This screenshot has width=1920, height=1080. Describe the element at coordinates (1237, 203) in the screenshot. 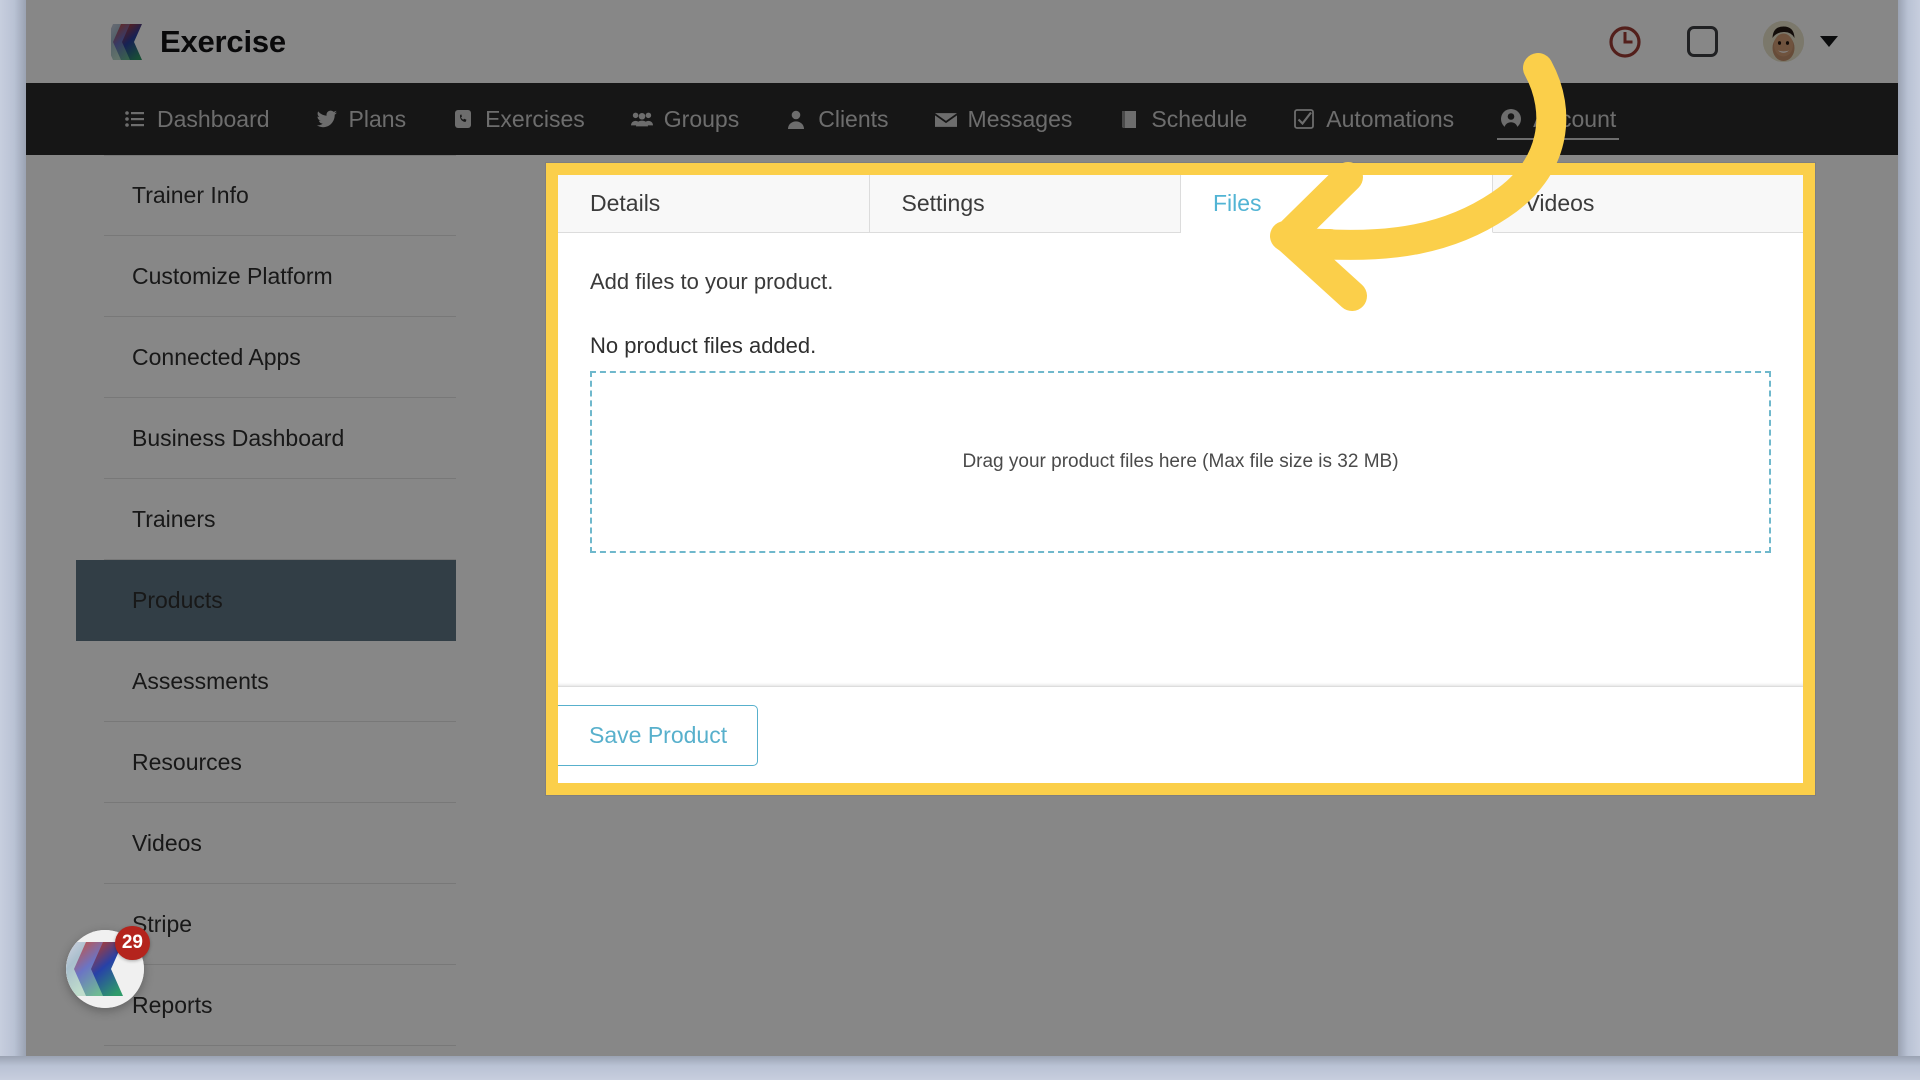

I see `tab-label: Files` at that location.